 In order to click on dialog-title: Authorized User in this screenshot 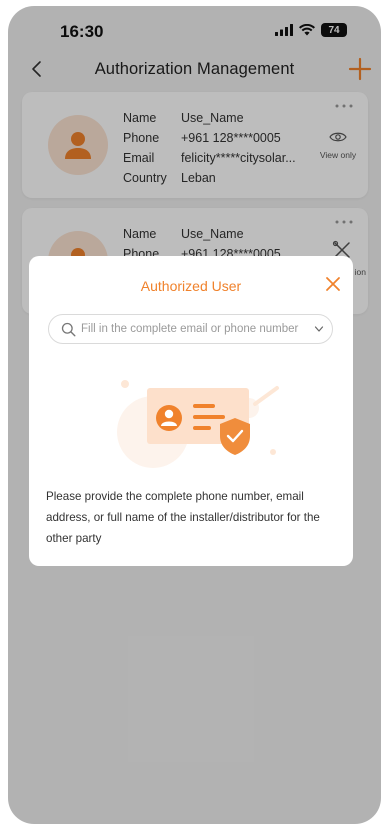, I will do `click(191, 286)`.